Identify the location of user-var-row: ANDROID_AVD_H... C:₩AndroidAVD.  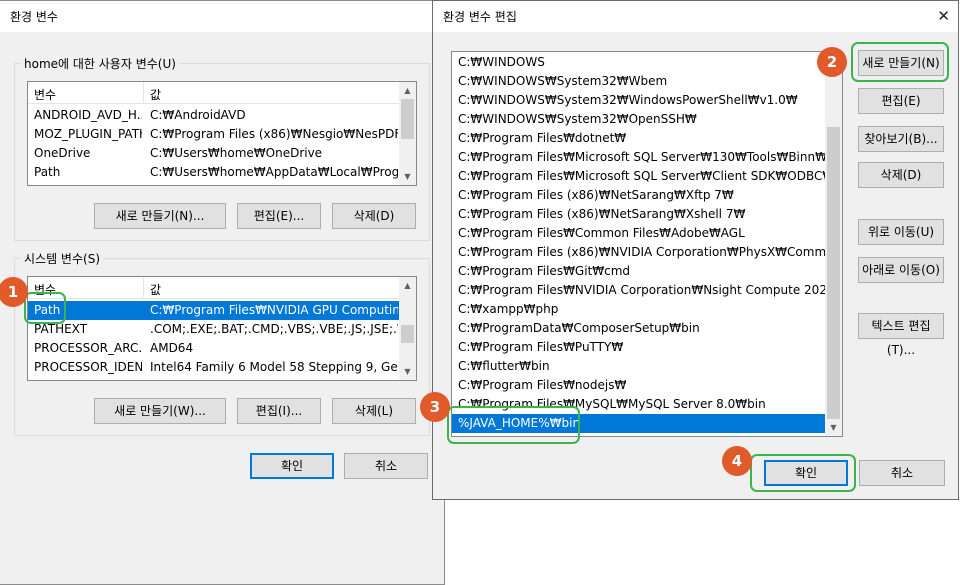
(214, 115).